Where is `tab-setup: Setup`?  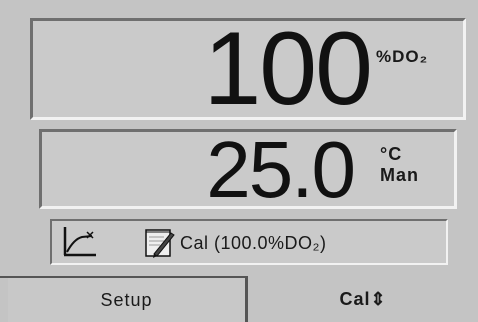 tab-setup: Setup is located at coordinates (128, 299).